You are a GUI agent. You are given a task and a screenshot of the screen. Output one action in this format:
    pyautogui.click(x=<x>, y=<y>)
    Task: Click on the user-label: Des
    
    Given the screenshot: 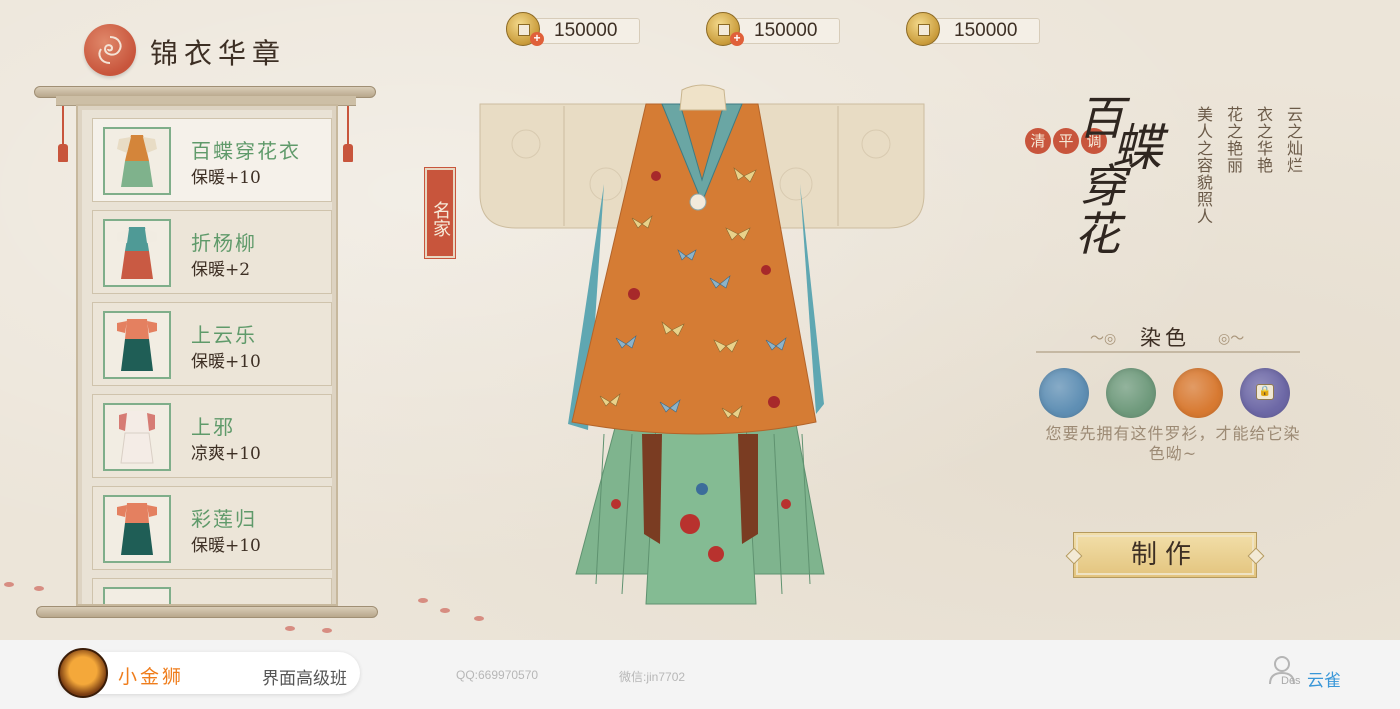 What is the action you would take?
    pyautogui.click(x=1291, y=681)
    